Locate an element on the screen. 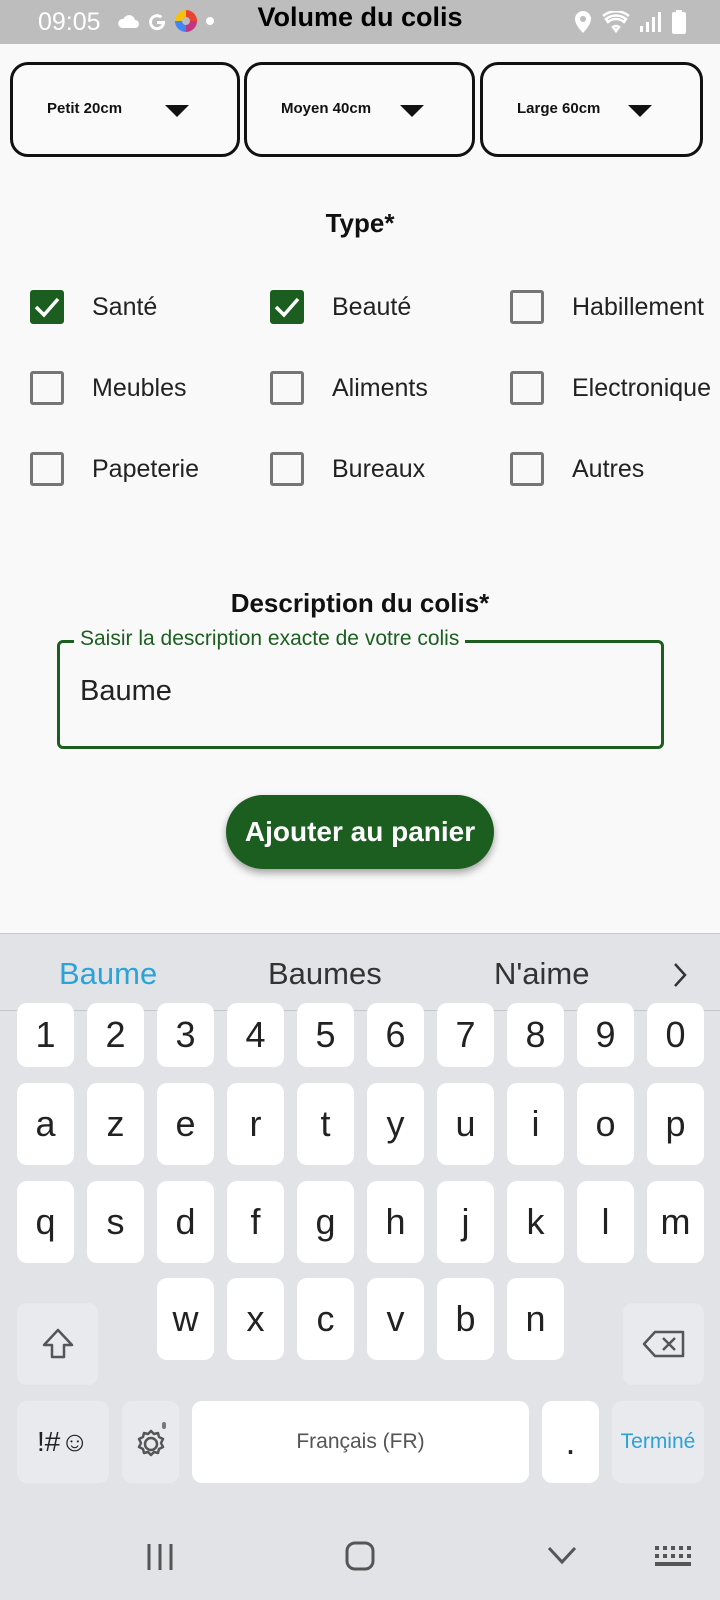 Image resolution: width=720 pixels, height=1600 pixels. key-a: a is located at coordinates (45, 1124).